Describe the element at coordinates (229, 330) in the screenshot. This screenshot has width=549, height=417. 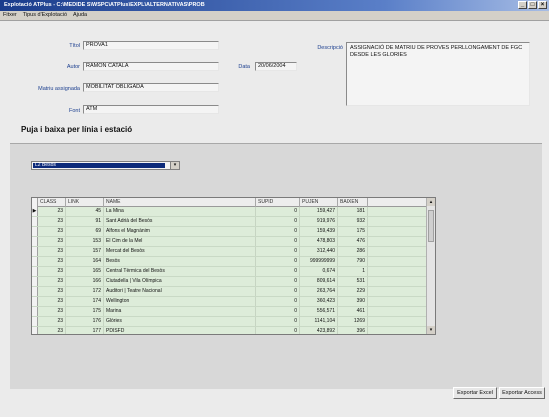
I see `table-row: 23 177 PDISFD 0 423,892 396` at that location.